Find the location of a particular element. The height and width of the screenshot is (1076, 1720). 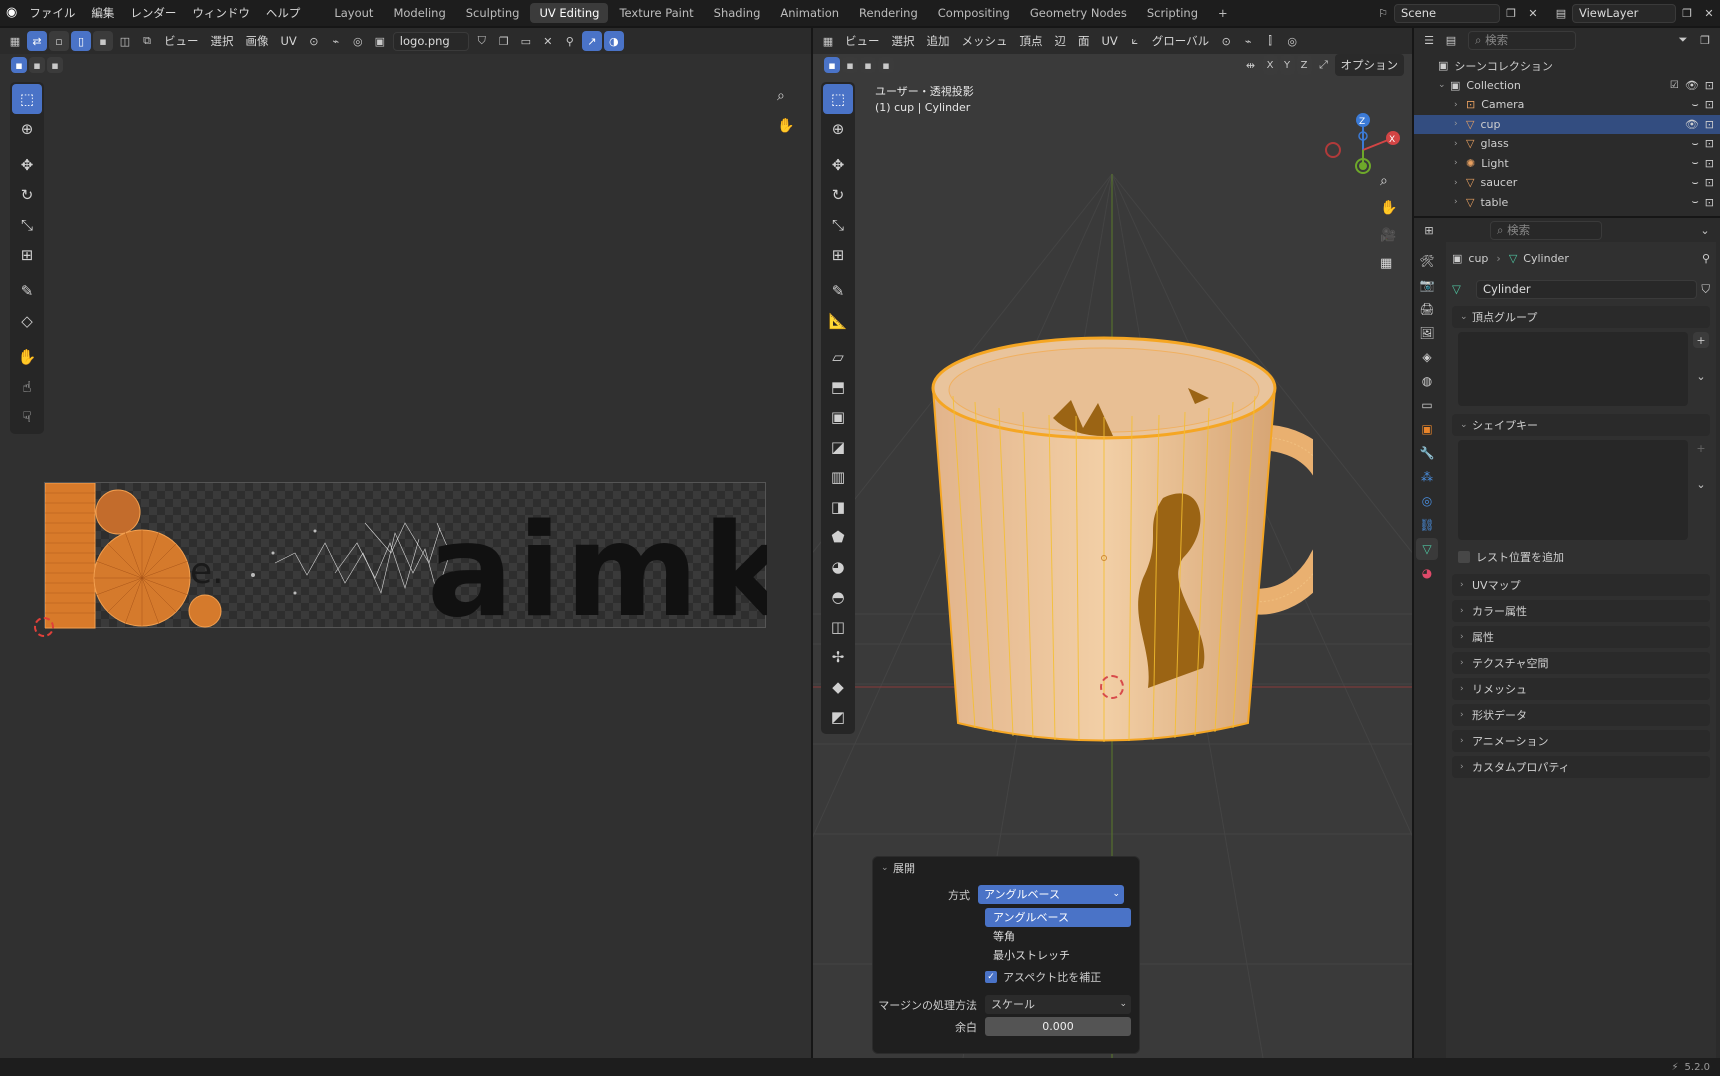

margin-method-dropdown: スケール ⌄ is located at coordinates (1058, 1004).